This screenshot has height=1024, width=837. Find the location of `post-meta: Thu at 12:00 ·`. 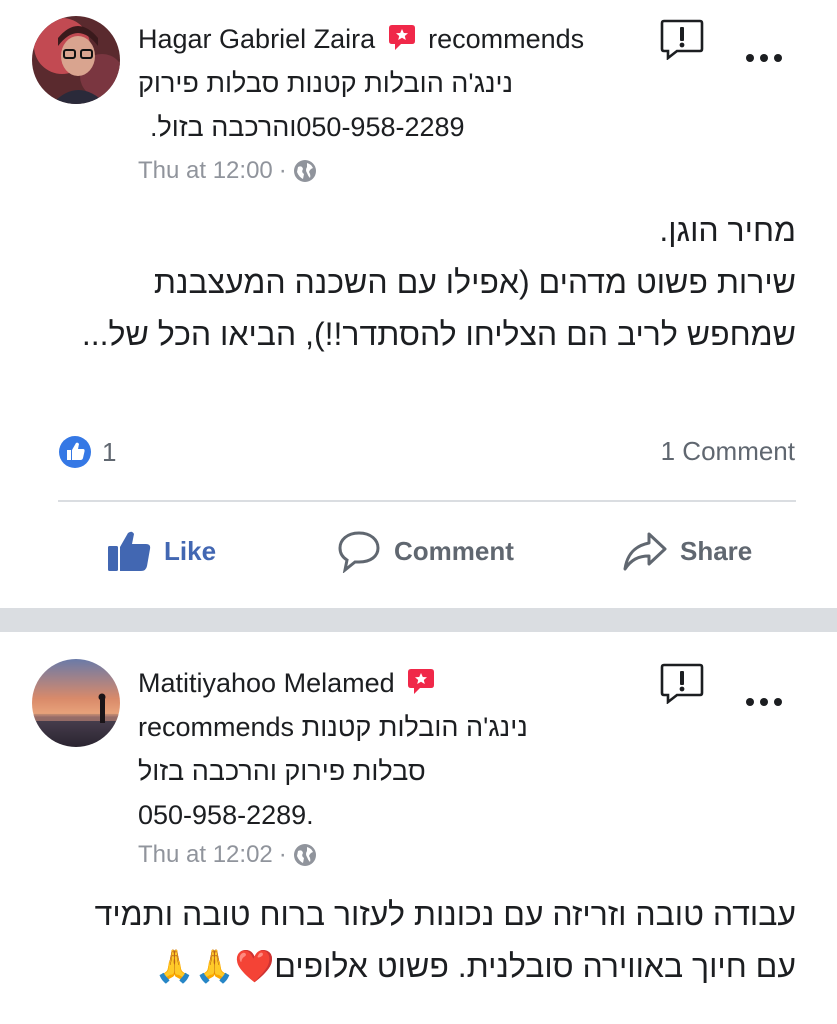

post-meta: Thu at 12:00 · is located at coordinates (227, 171).